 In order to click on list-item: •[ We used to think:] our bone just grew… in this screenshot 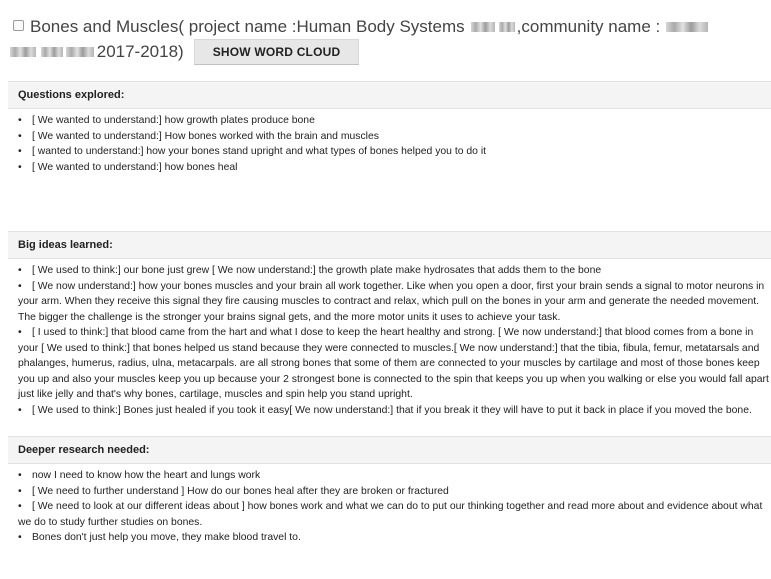, I will do `click(310, 270)`.